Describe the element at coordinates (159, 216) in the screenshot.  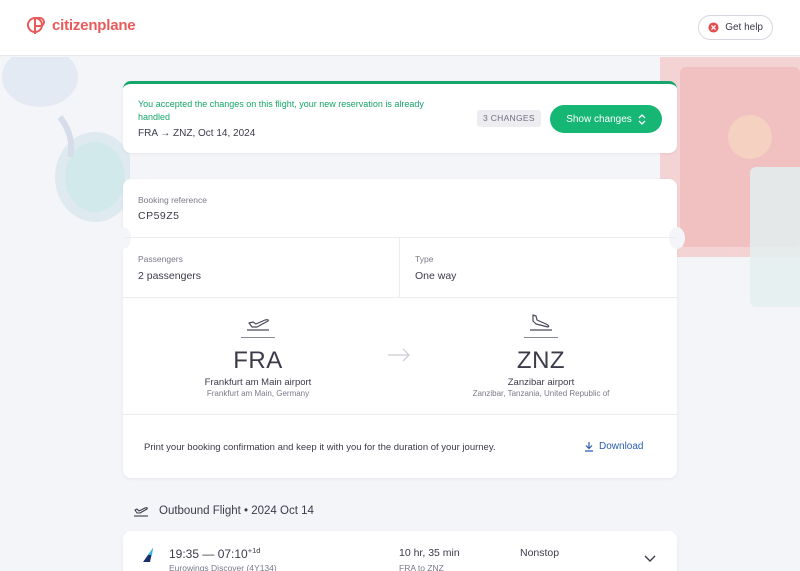
I see `booking-reference-value: CP59Z5` at that location.